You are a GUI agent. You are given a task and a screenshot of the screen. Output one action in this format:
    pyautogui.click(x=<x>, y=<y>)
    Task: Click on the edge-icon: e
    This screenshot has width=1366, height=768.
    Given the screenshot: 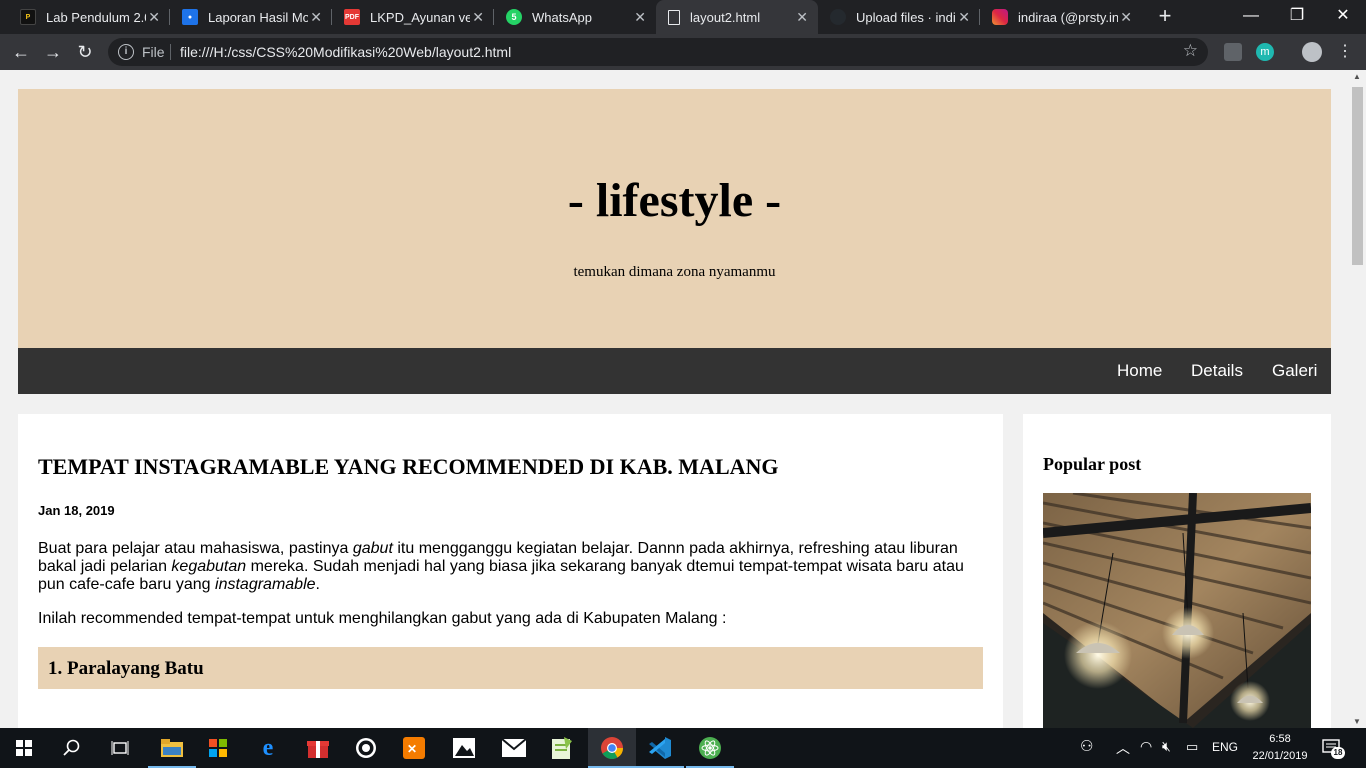 What is the action you would take?
    pyautogui.click(x=268, y=748)
    